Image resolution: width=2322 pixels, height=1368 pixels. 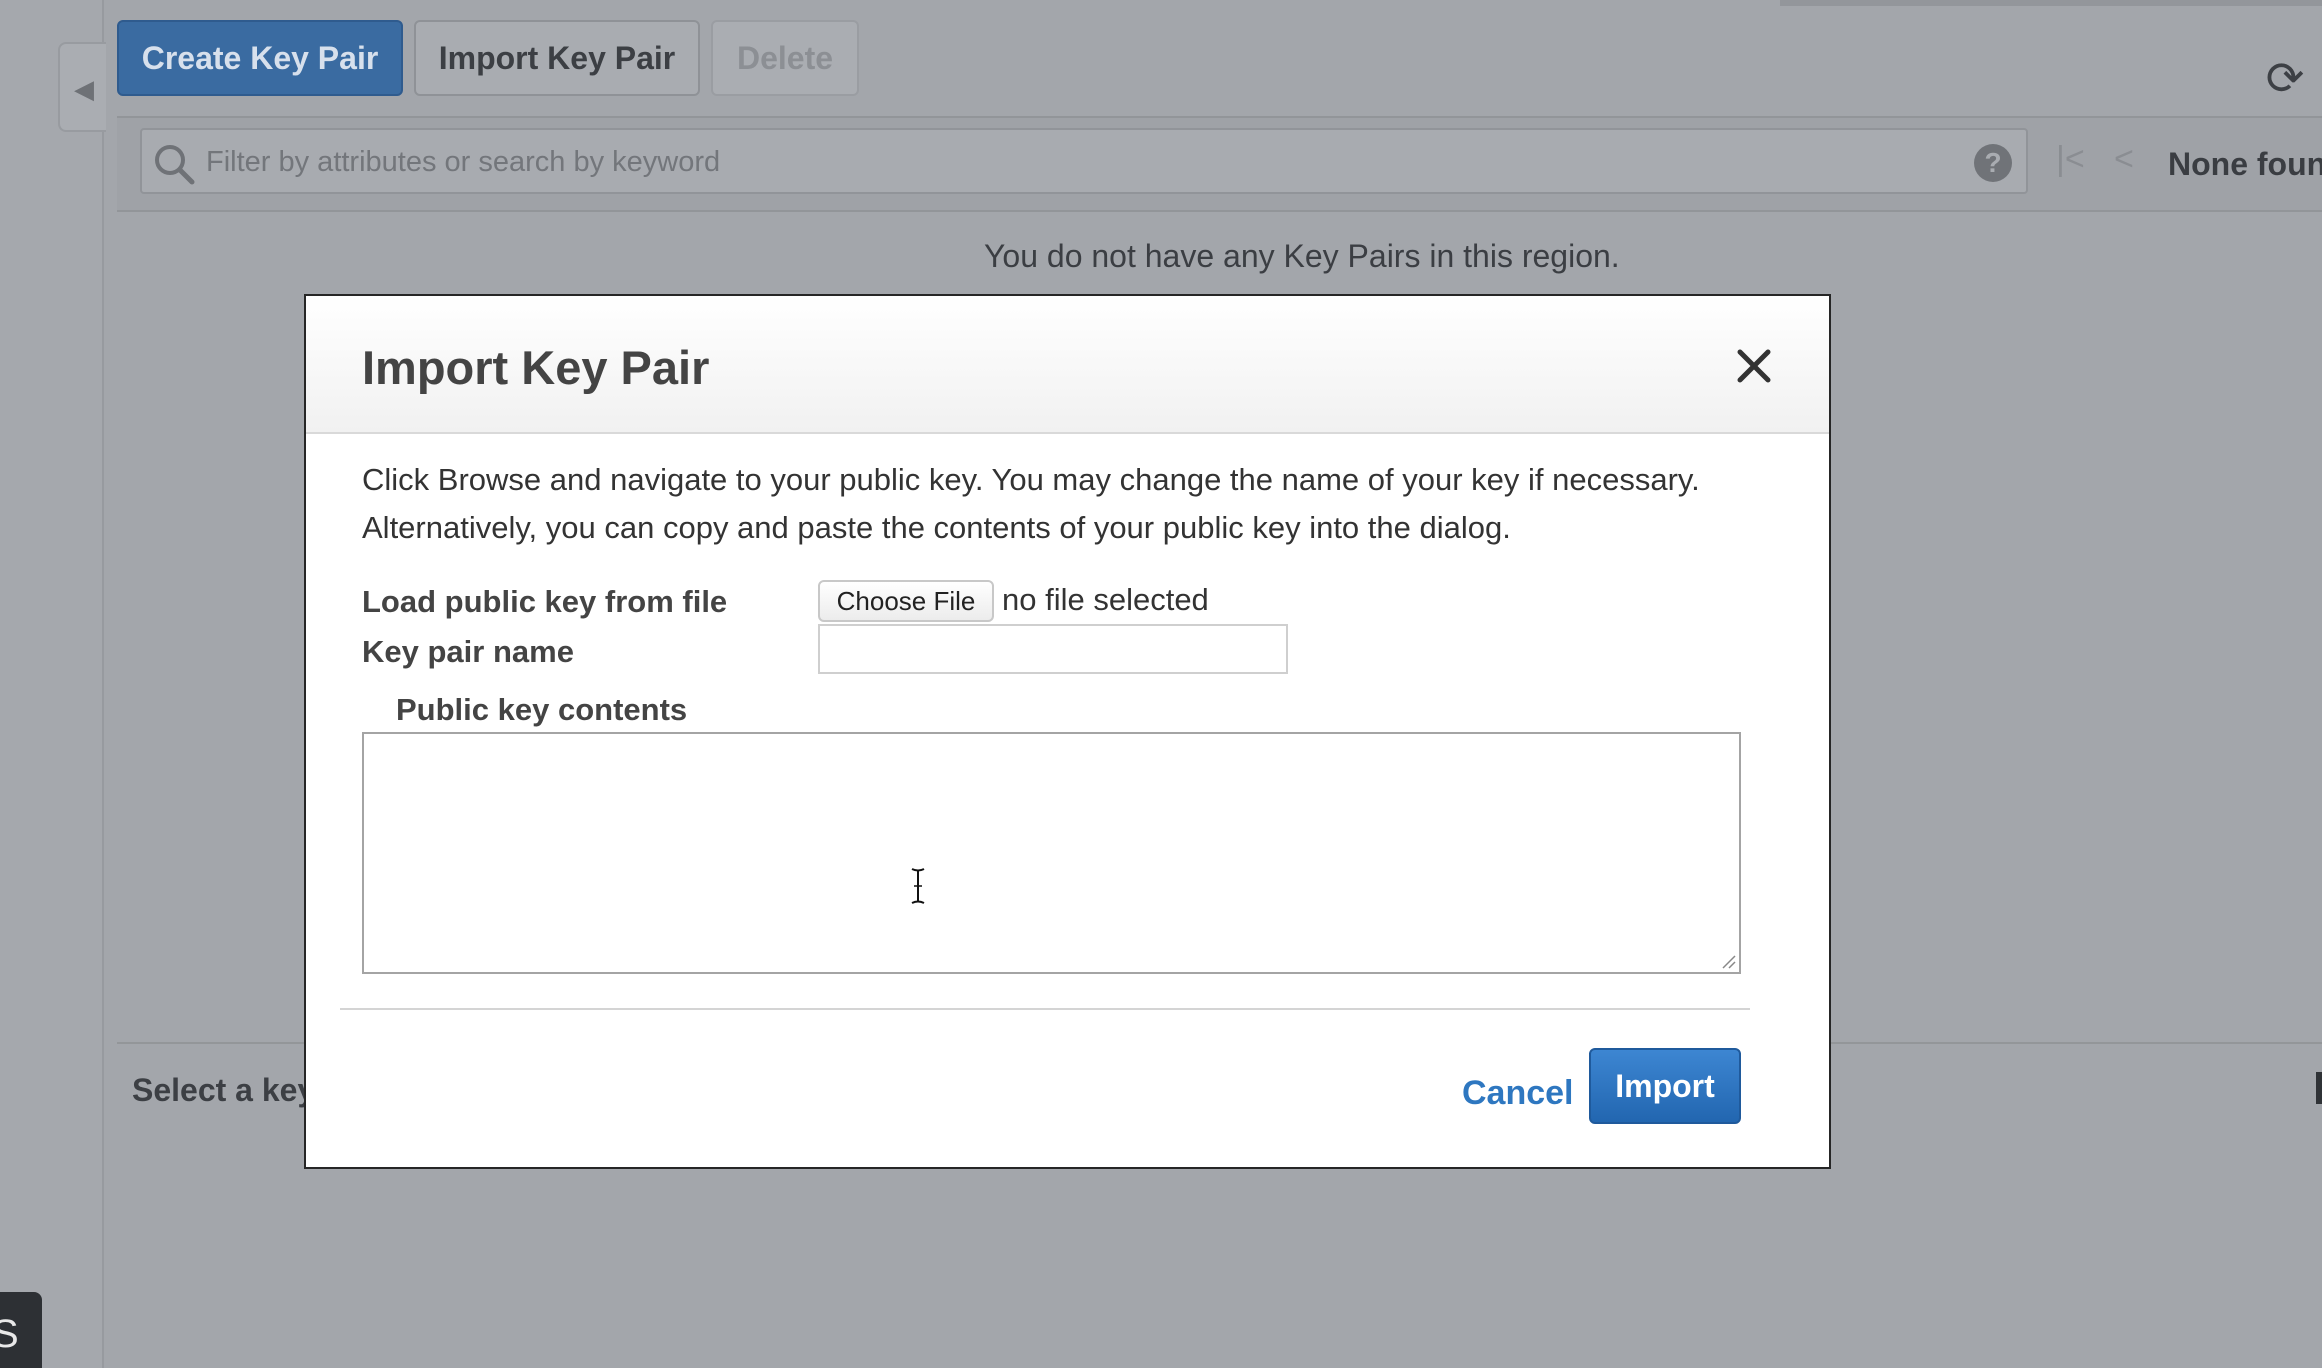 I want to click on caret-left-icon: ◀, so click(x=84, y=89).